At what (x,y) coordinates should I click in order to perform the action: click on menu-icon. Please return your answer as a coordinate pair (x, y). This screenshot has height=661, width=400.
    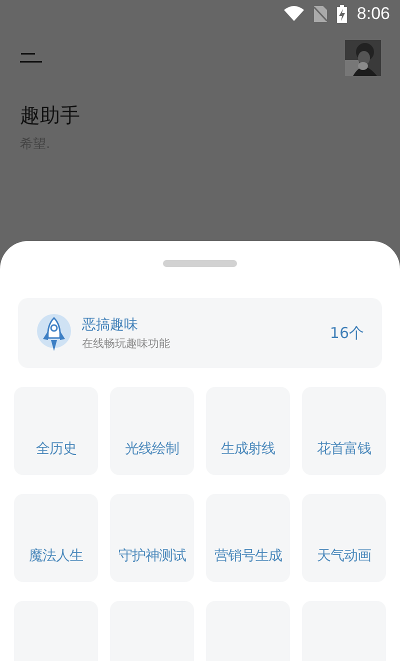
    Looking at the image, I should click on (31, 57).